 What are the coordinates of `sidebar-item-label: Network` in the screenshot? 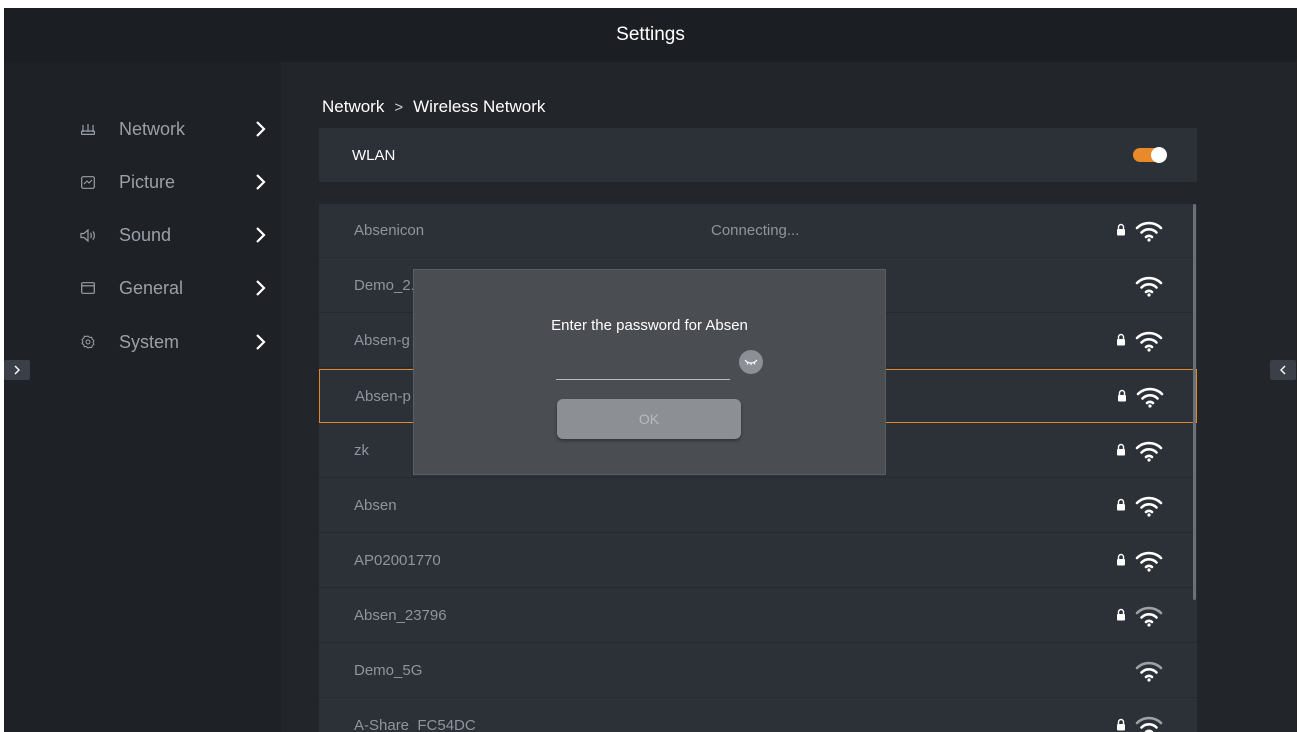 It's located at (152, 128).